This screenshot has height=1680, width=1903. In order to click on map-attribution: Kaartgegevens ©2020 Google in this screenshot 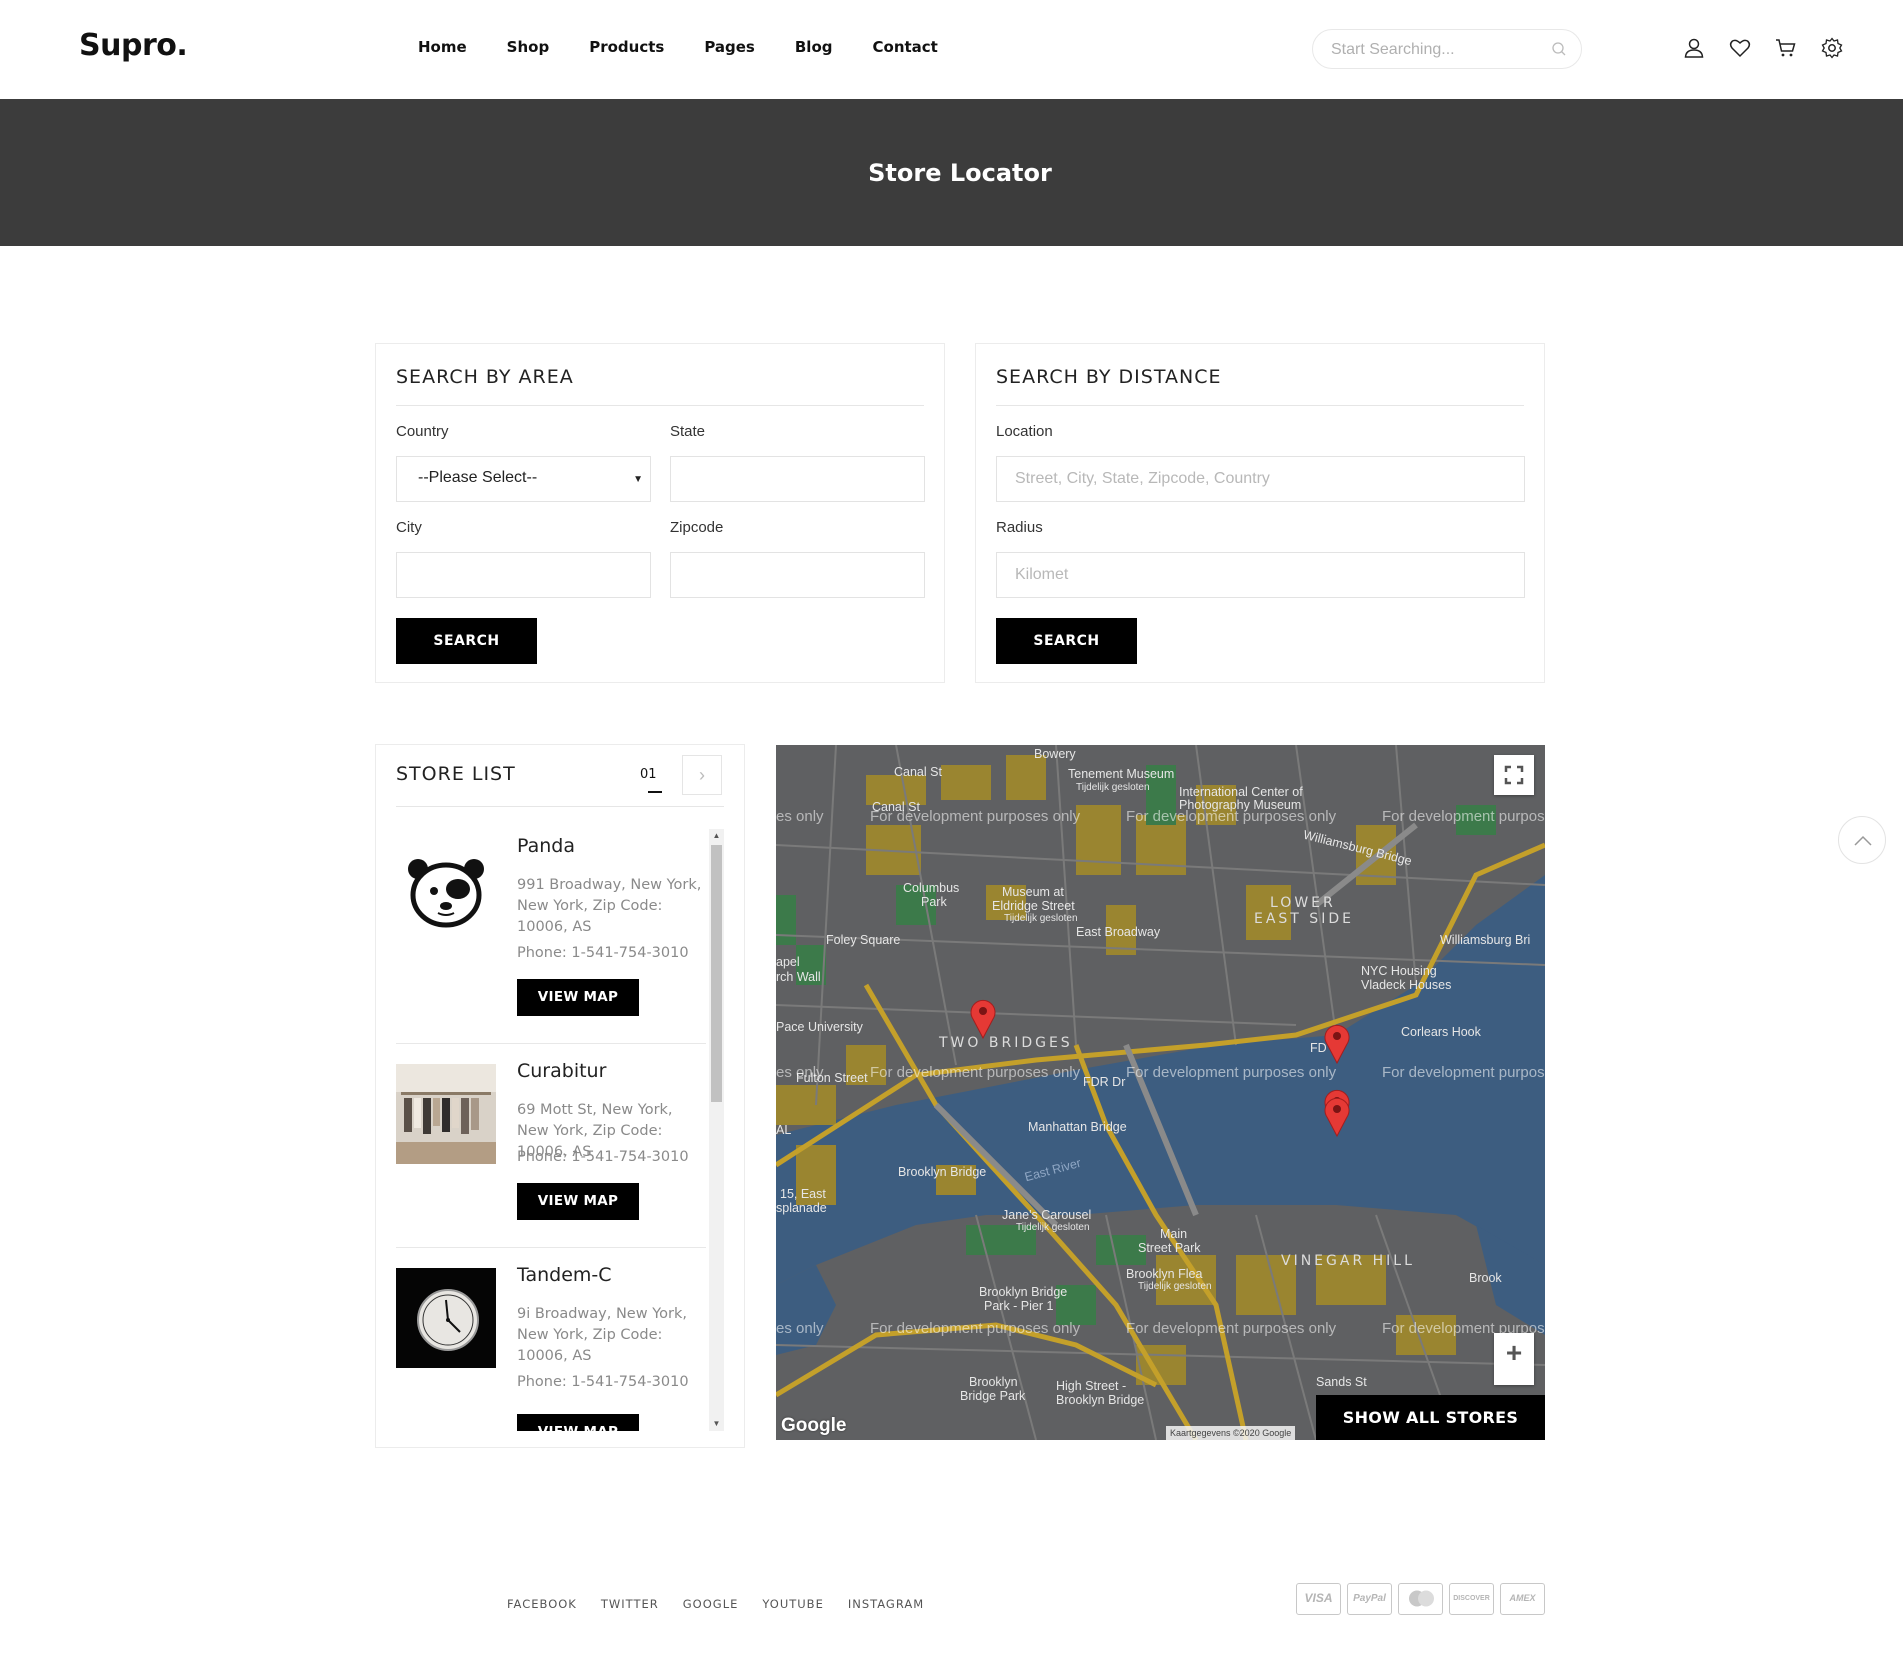, I will do `click(1231, 1433)`.